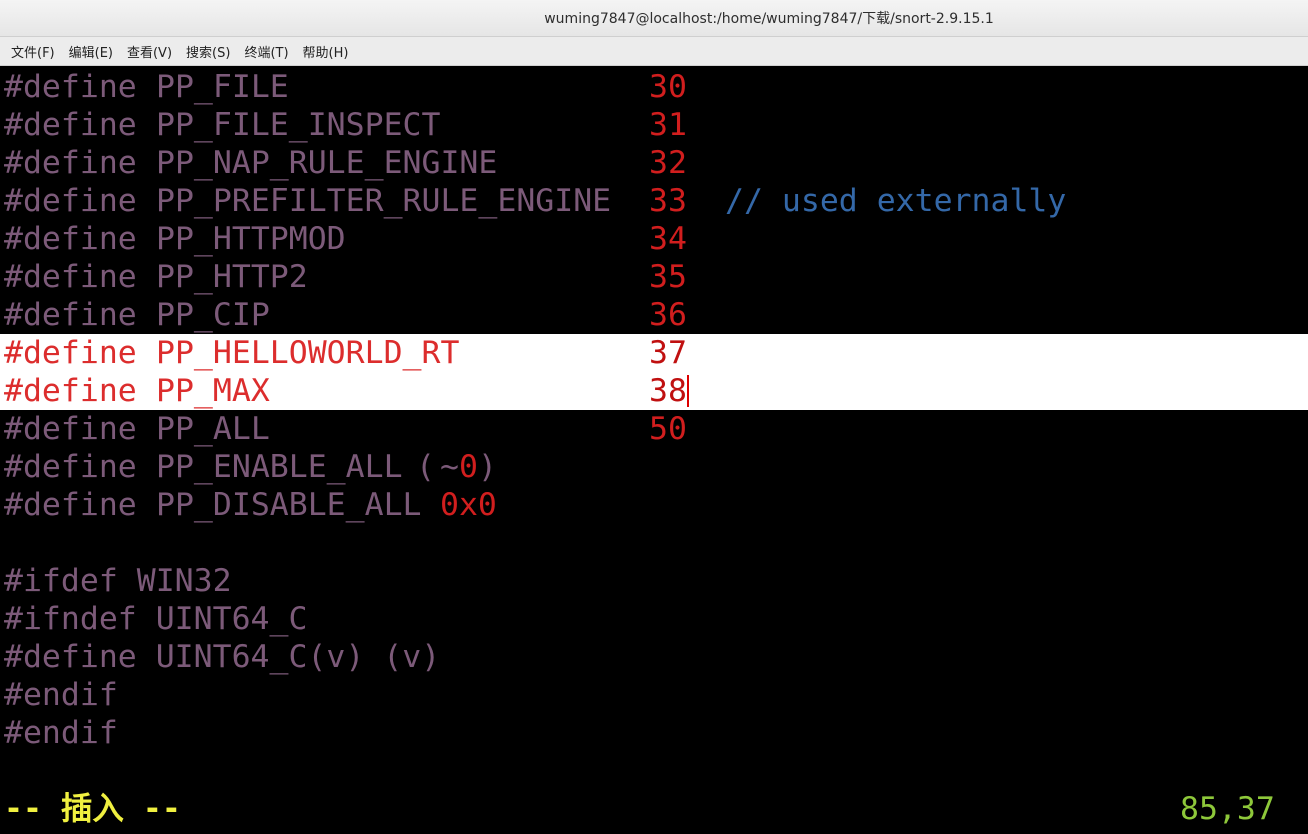  I want to click on menu-view: 查看(V), so click(149, 51).